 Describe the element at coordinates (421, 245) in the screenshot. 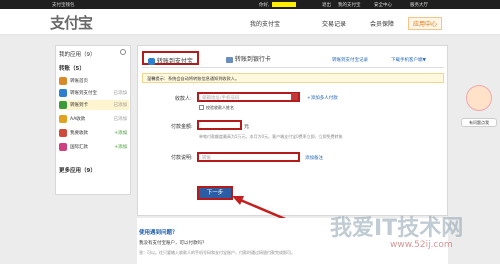

I see `watermark-url: www.52ij.com` at that location.